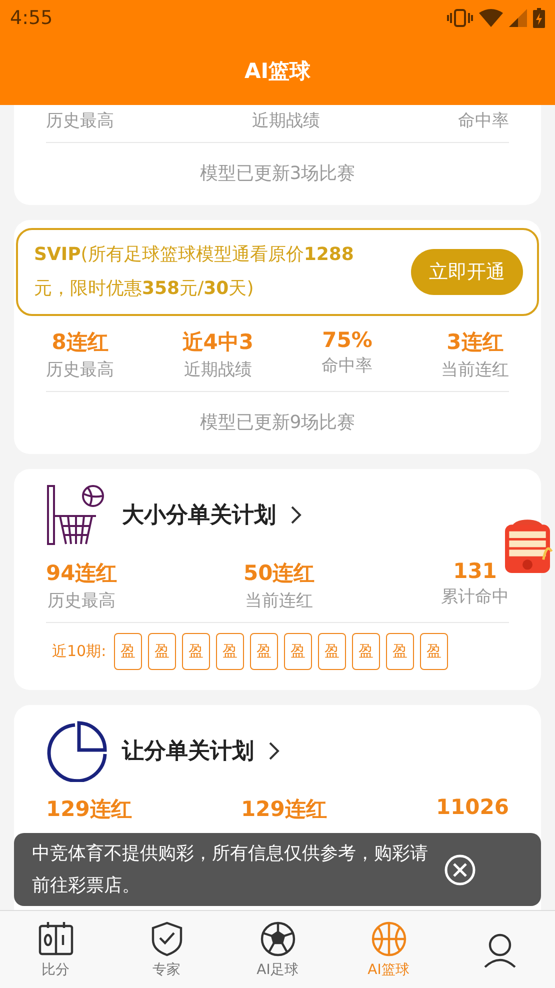  I want to click on soccer-ball-icon, so click(277, 939).